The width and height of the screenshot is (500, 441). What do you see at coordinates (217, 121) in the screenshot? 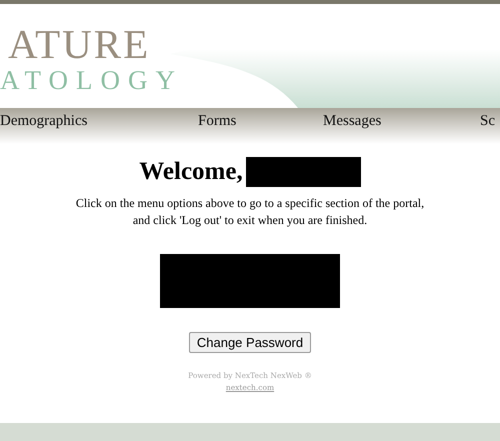
I see `nav-link: Forms` at bounding box center [217, 121].